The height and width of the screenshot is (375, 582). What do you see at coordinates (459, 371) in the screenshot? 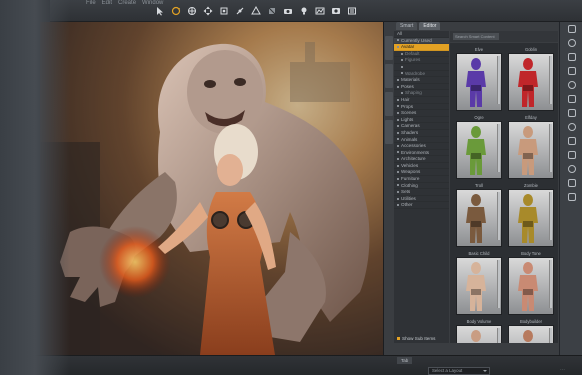
I see `layout-select: Select a Layout` at bounding box center [459, 371].